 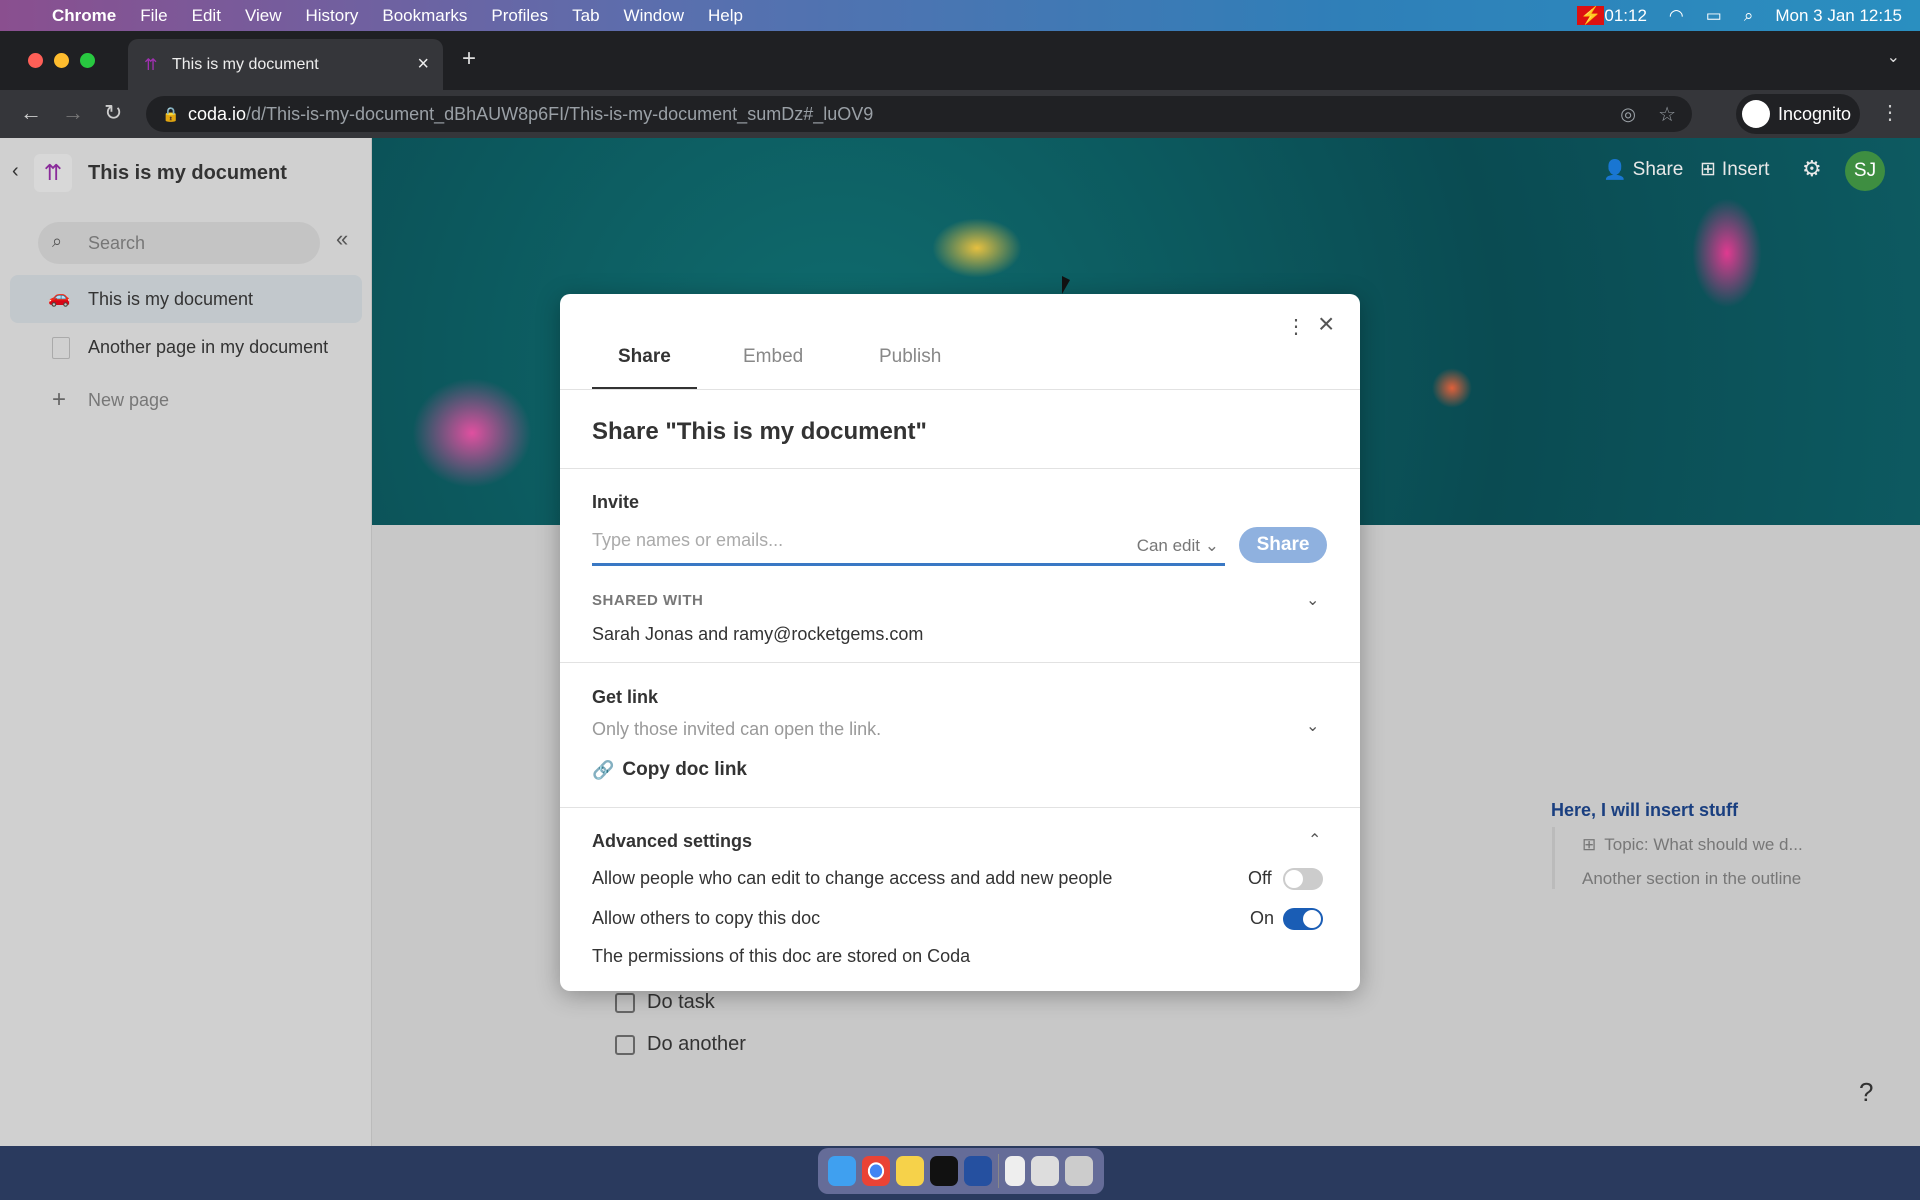 What do you see at coordinates (423, 64) in the screenshot?
I see `close-tab-icon: ×` at bounding box center [423, 64].